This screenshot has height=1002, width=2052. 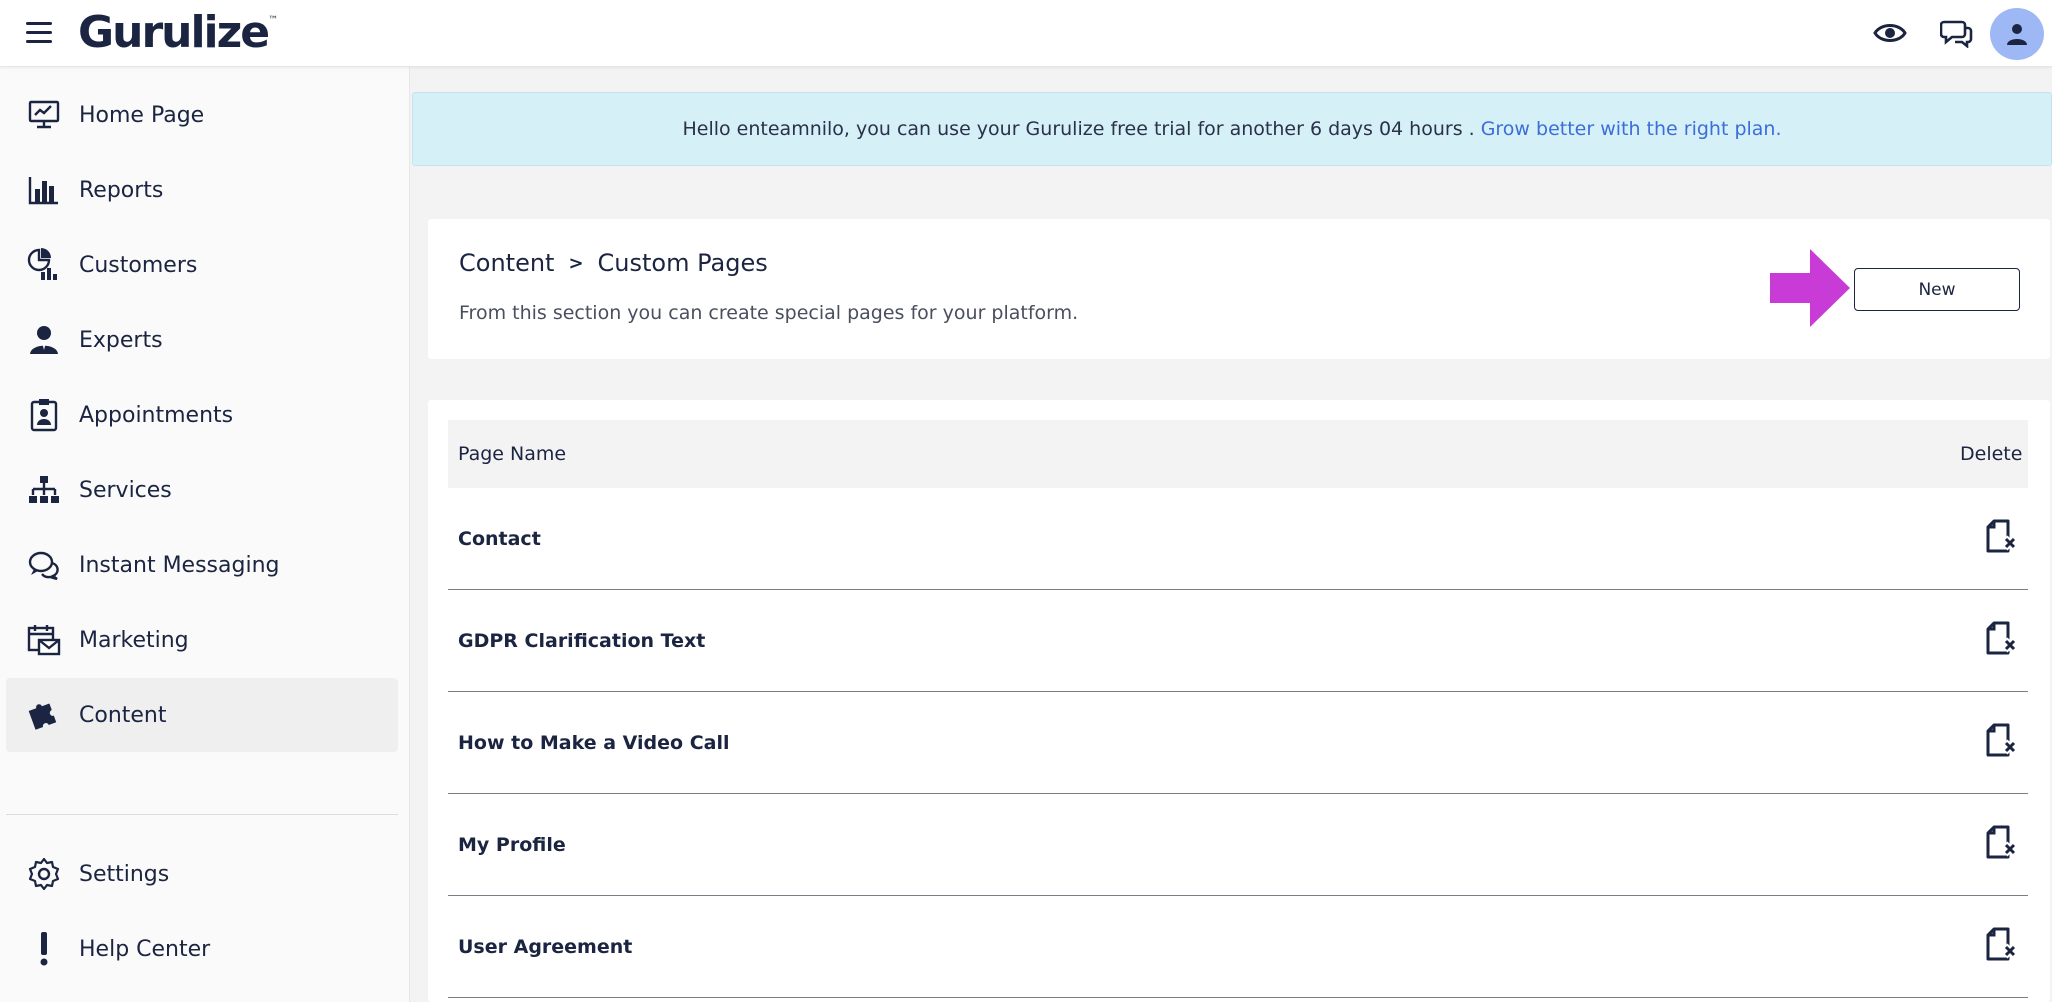 I want to click on table-row: GDPR Clarification Text, so click(x=1238, y=641).